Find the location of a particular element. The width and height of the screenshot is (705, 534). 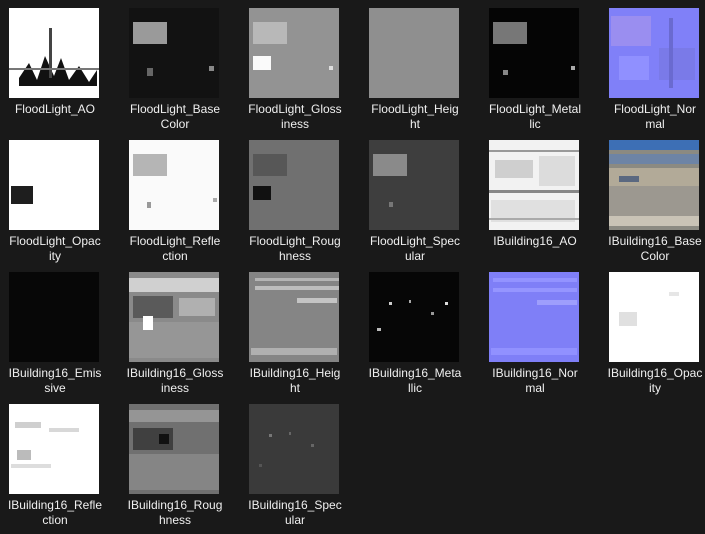

file-item: IBuilding16_Meta llic is located at coordinates (419, 337).